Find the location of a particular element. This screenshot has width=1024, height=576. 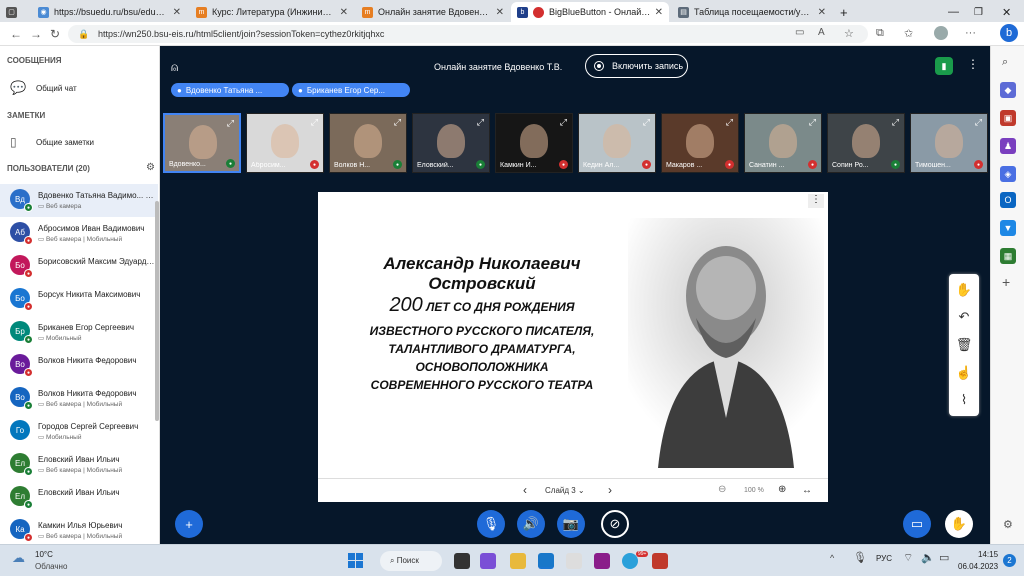

back-icon: ← is located at coordinates (16, 34).